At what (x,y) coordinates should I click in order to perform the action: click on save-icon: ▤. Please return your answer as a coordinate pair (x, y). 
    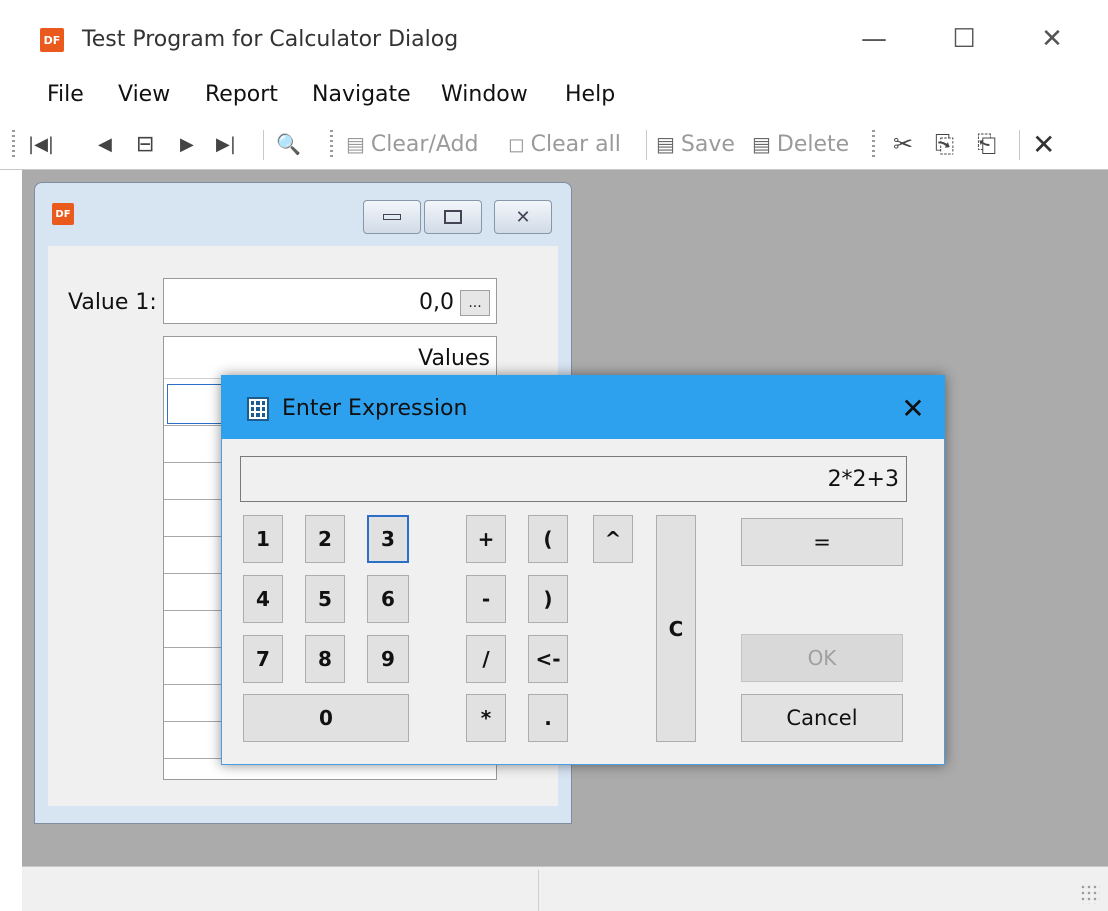
    Looking at the image, I should click on (665, 144).